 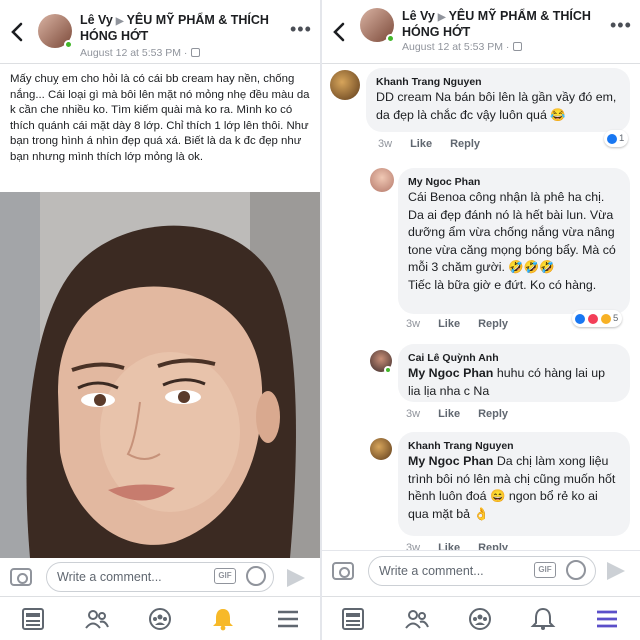 What do you see at coordinates (514, 358) in the screenshot?
I see `commenter-name: Cai Lê Quỳnh Anh` at bounding box center [514, 358].